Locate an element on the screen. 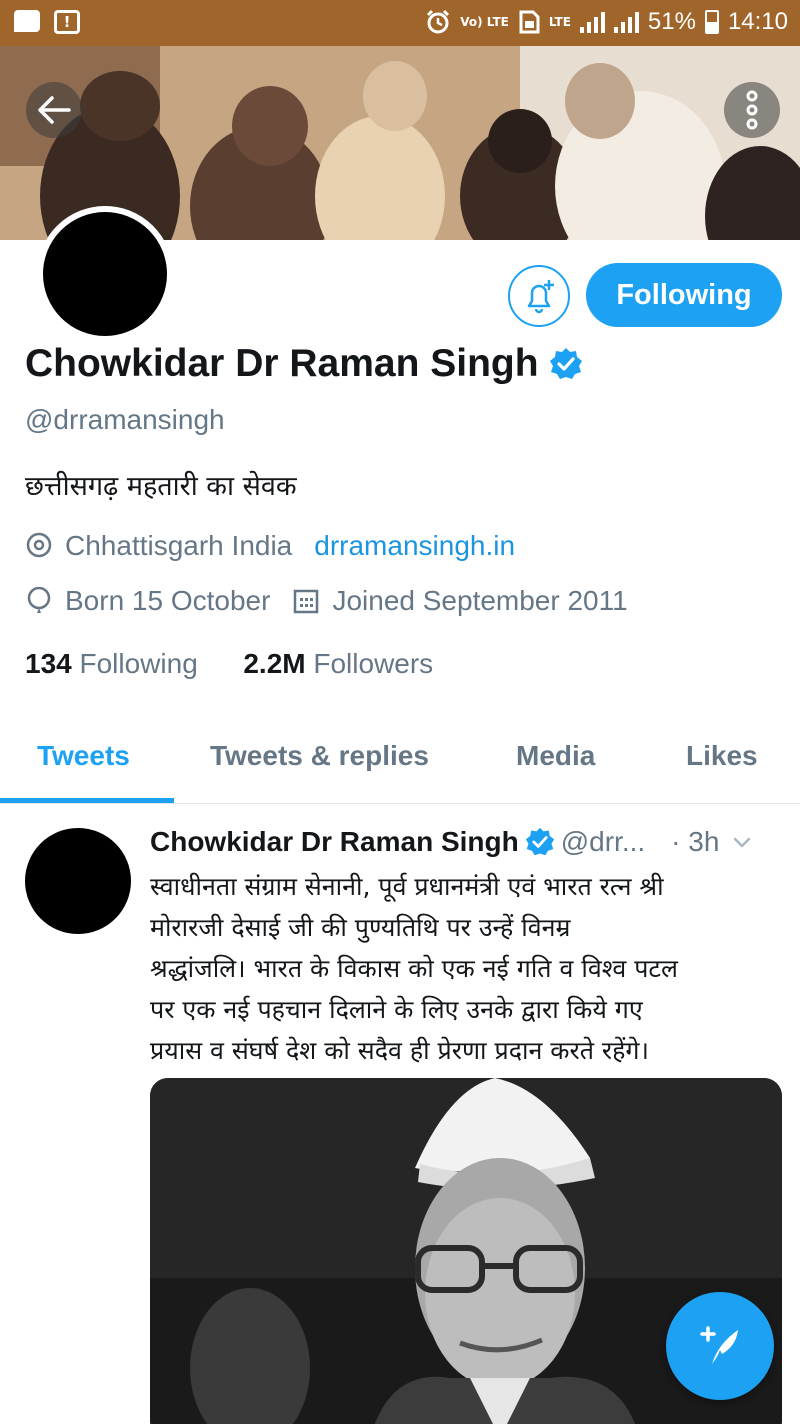  calendar-icon is located at coordinates (306, 601).